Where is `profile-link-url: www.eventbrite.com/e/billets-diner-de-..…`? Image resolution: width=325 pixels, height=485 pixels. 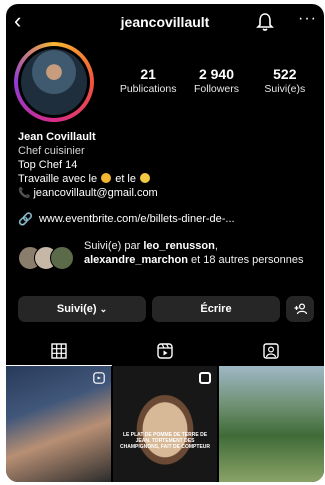 profile-link-url: www.eventbrite.com/e/billets-diner-de-..… is located at coordinates (136, 219).